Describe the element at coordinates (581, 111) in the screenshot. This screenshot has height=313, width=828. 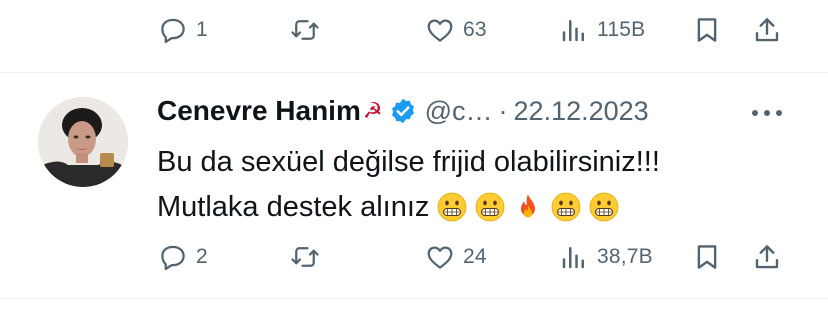
I see `tweet-date: 22.12.2023` at that location.